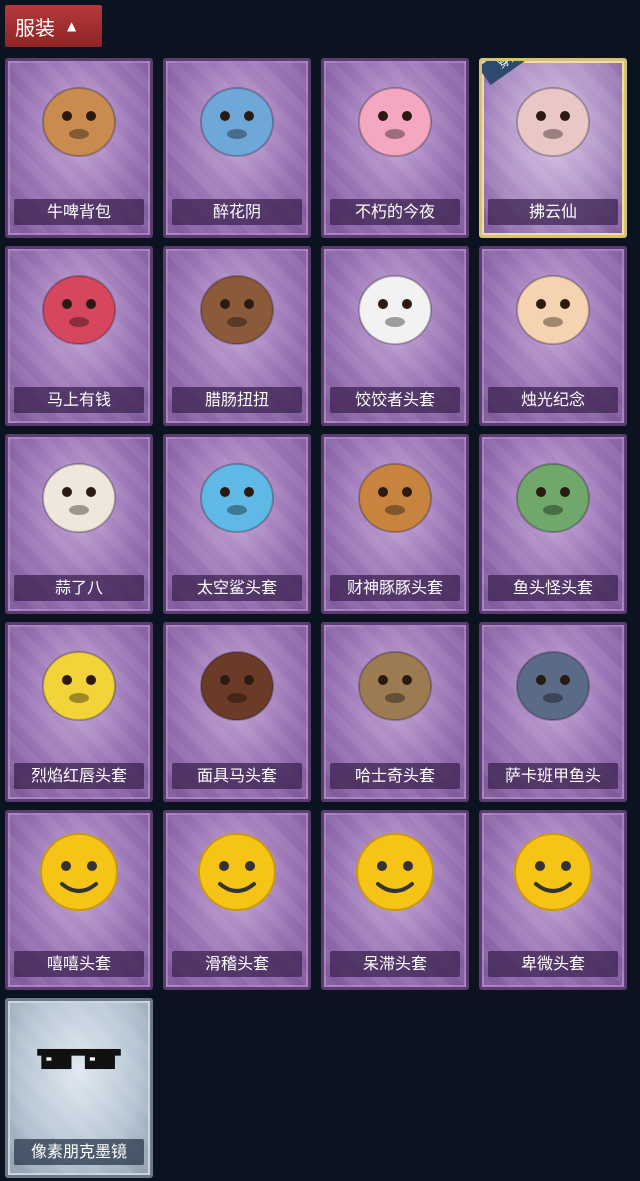  I want to click on item-card: 太空鲨头套, so click(237, 524).